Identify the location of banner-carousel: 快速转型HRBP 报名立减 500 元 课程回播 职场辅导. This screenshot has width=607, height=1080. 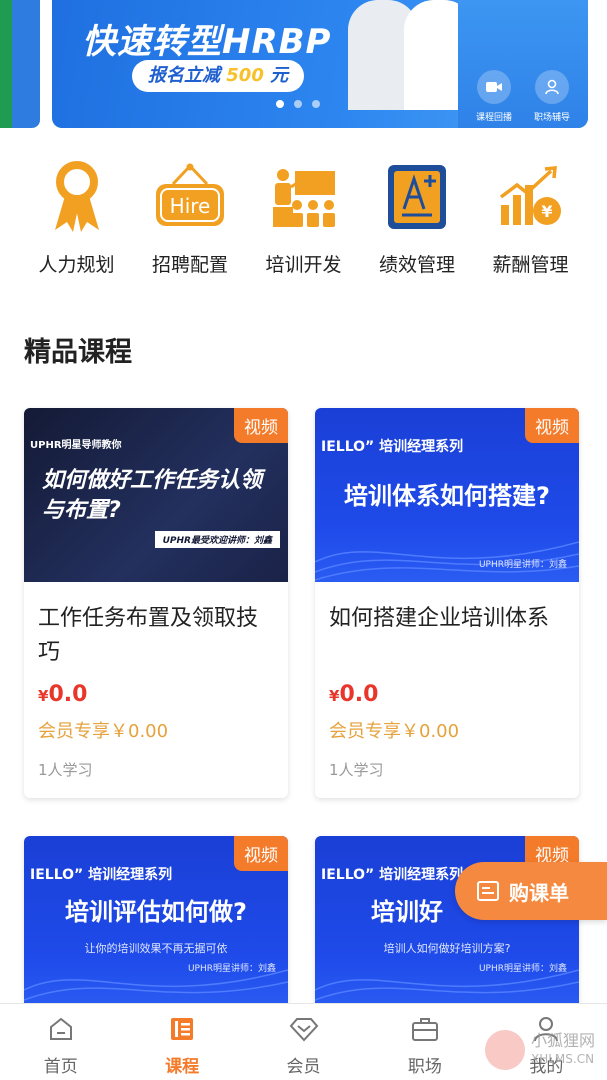
(303, 70).